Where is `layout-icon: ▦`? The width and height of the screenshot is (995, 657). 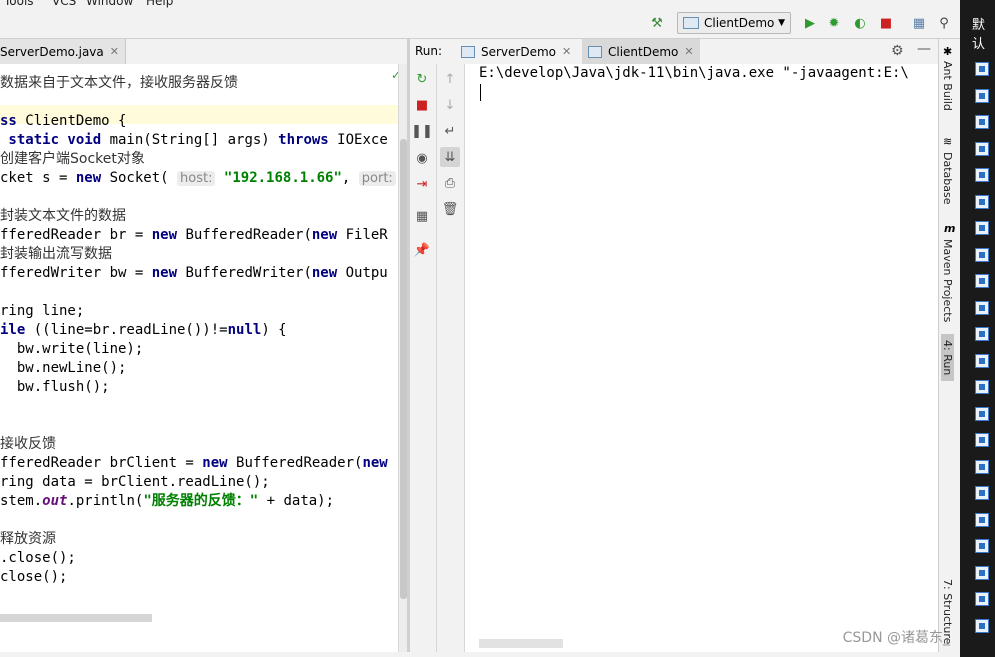 layout-icon: ▦ is located at coordinates (422, 216).